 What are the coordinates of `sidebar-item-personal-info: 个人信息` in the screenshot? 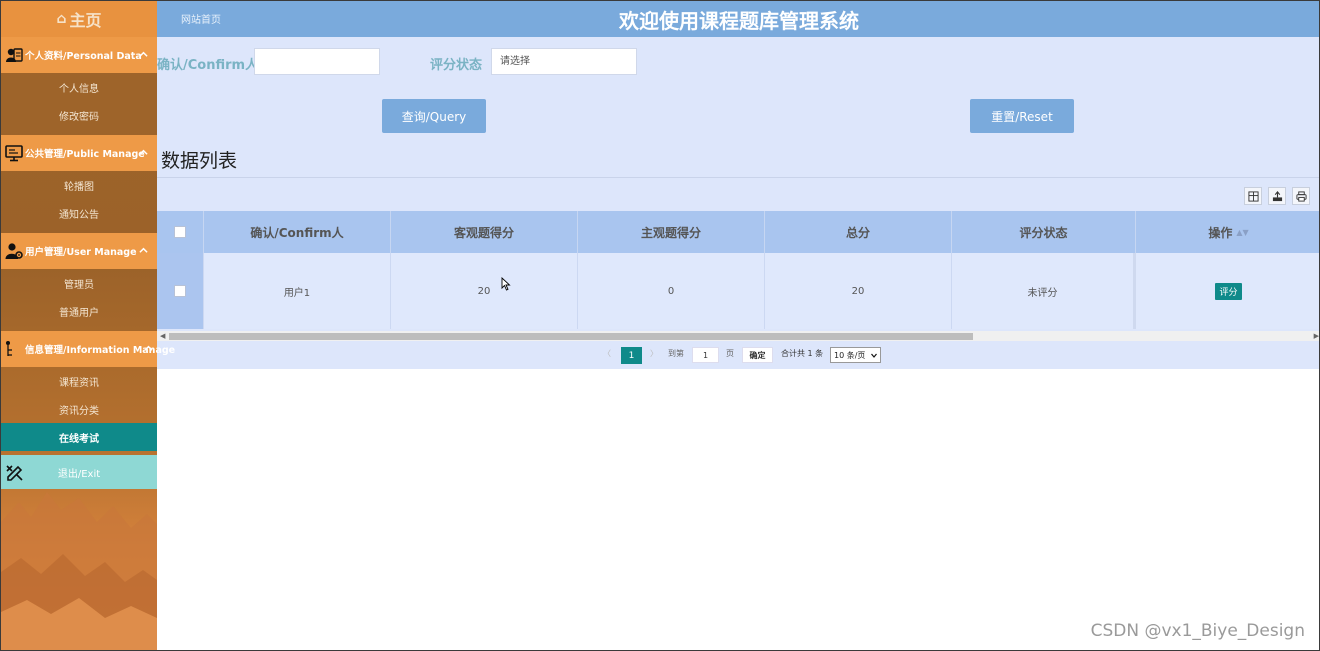 It's located at (79, 87).